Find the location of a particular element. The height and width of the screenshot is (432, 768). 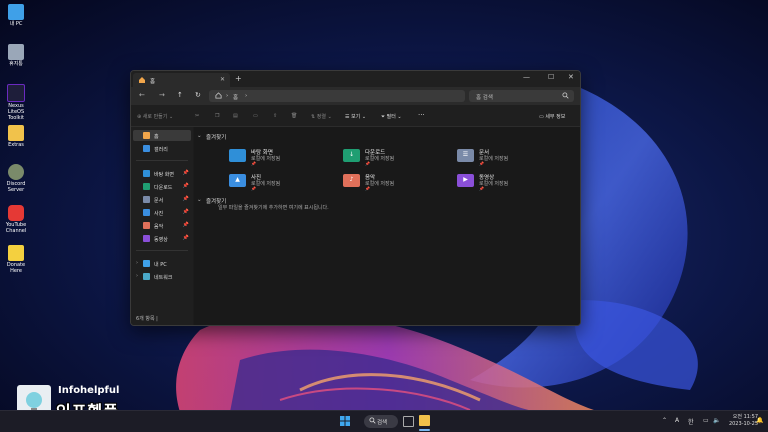

ime-indicator: 한 is located at coordinates (691, 421).